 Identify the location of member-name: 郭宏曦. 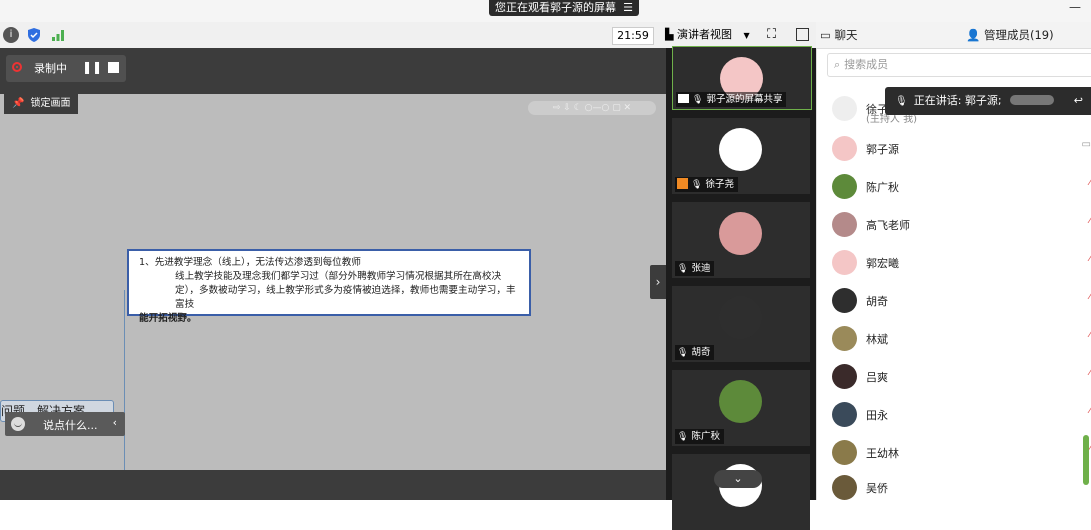
(882, 263).